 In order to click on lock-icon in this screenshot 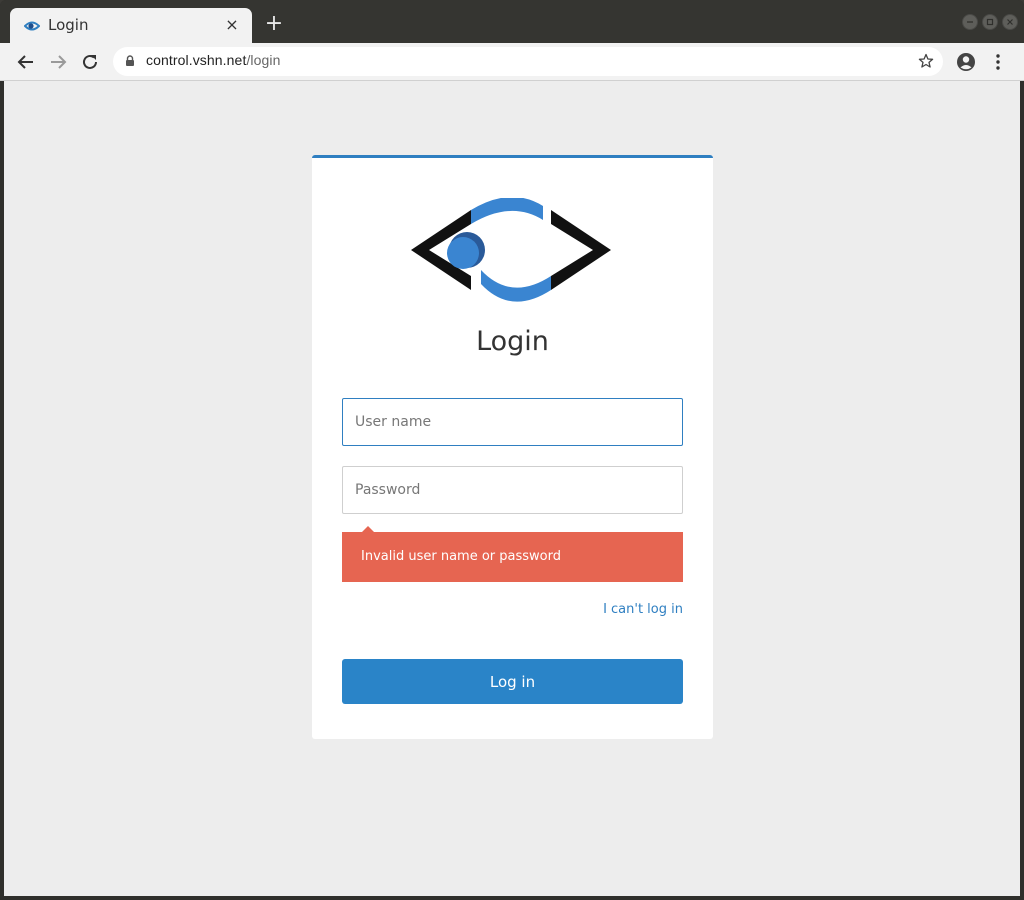, I will do `click(130, 60)`.